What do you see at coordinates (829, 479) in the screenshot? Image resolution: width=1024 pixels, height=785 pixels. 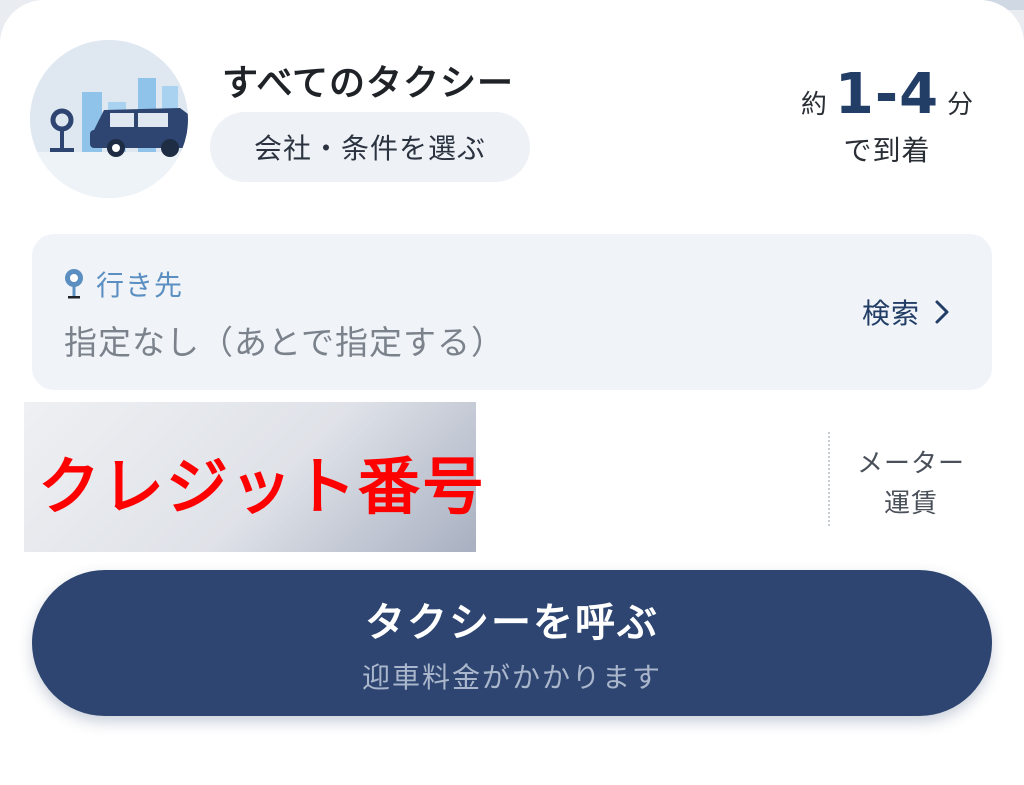 I see `fare-divider` at bounding box center [829, 479].